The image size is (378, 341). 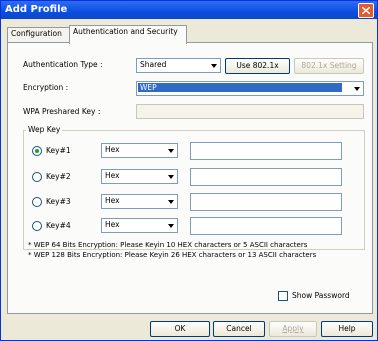 What do you see at coordinates (139, 150) in the screenshot?
I see `key1-format-select: Hex` at bounding box center [139, 150].